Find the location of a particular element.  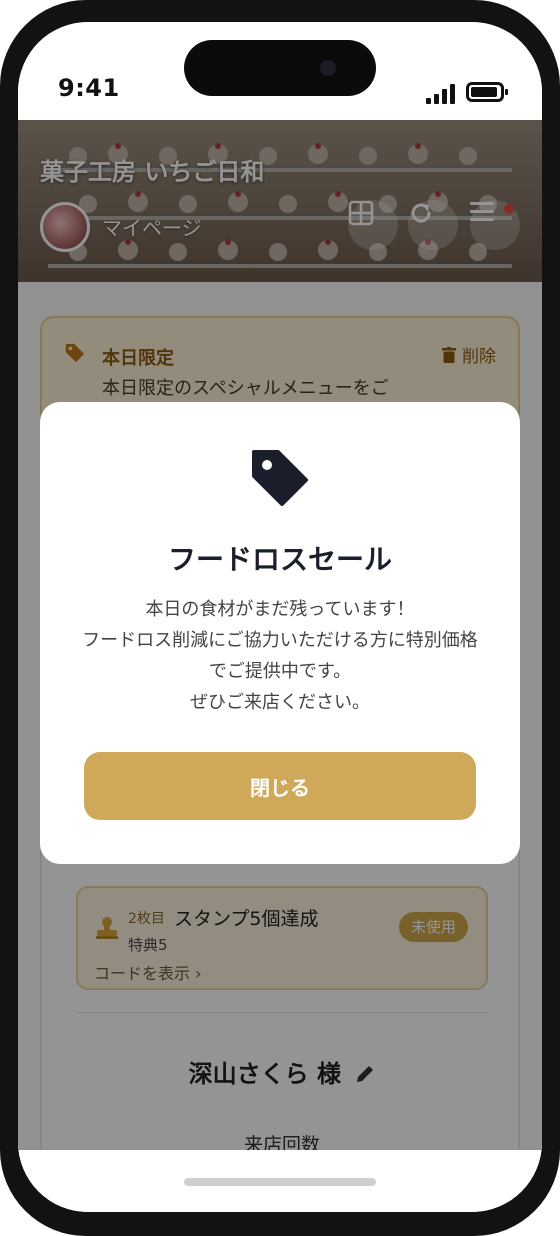

dynamic-island is located at coordinates (280, 68).